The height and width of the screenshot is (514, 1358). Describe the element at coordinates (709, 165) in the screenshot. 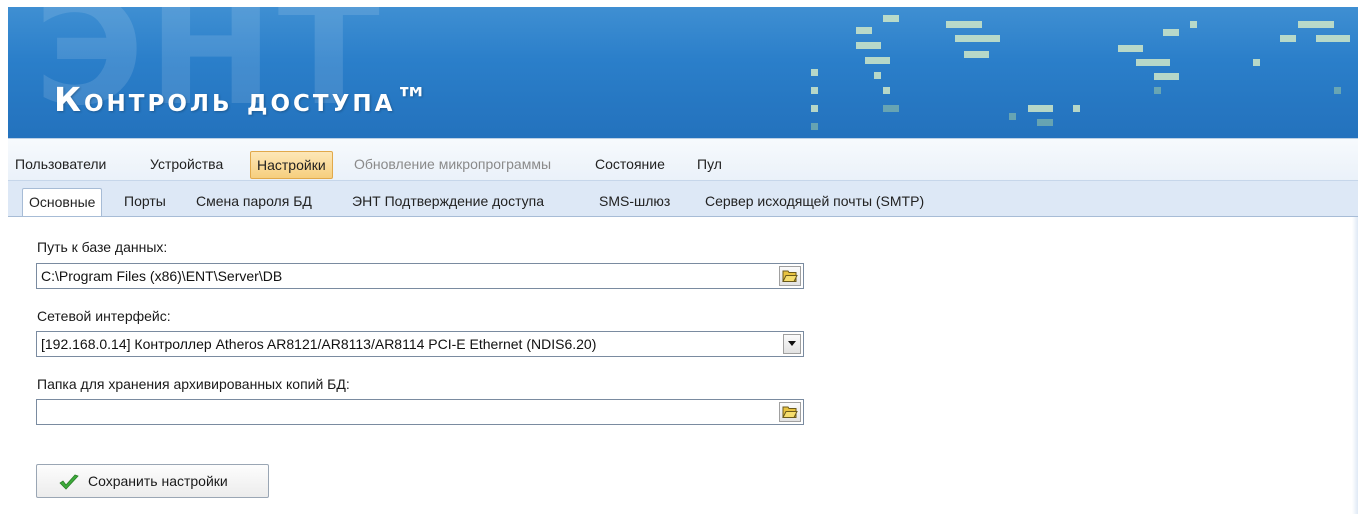

I see `tab-pool: Пул` at that location.